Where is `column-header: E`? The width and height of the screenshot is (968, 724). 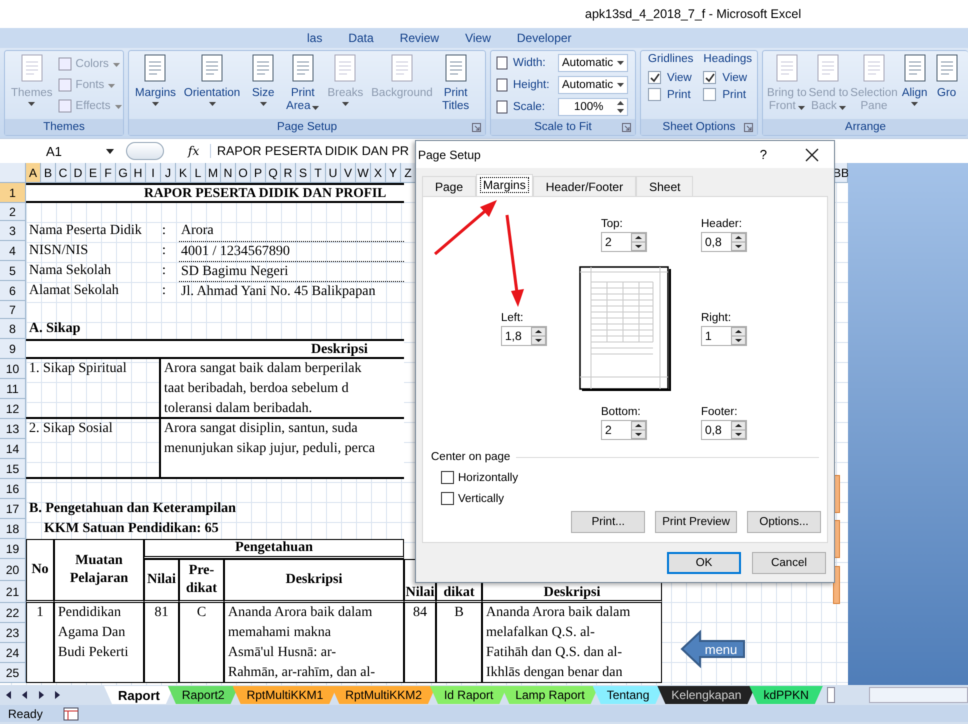 column-header: E is located at coordinates (93, 172).